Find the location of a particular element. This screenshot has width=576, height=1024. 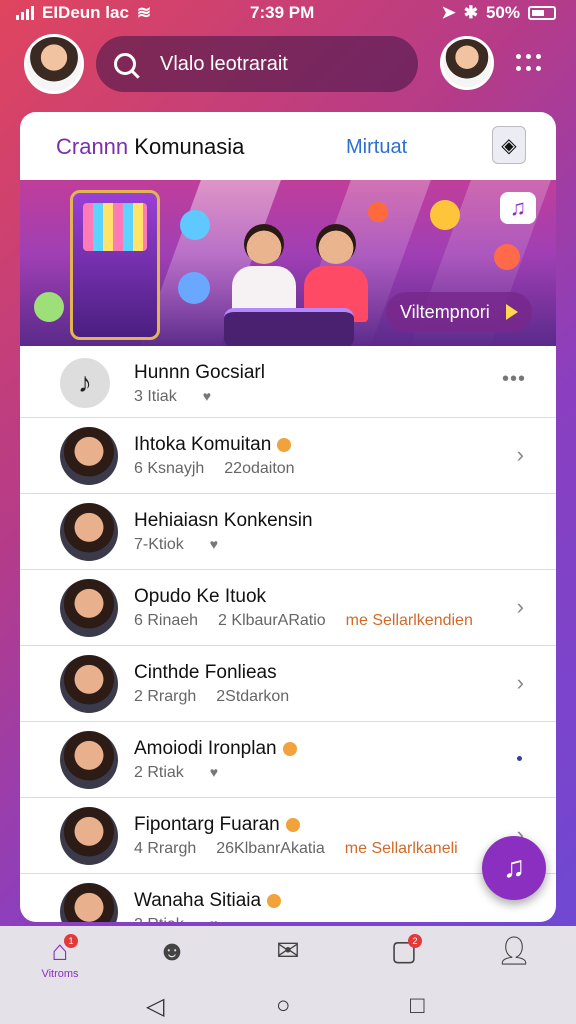

member-subtitle: 6 Ksnayjh 22odaiton is located at coordinates (214, 468).